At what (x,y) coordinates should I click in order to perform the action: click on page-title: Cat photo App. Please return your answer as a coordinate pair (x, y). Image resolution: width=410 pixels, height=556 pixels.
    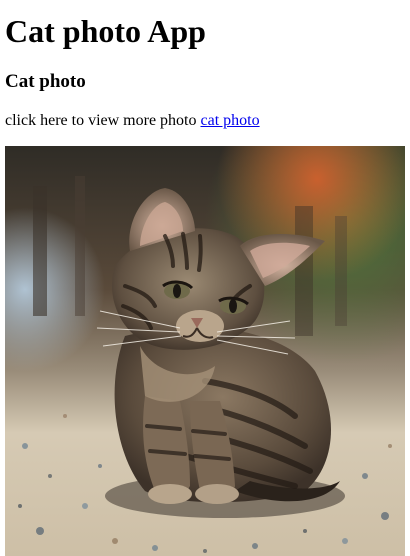
    Looking at the image, I should click on (105, 31).